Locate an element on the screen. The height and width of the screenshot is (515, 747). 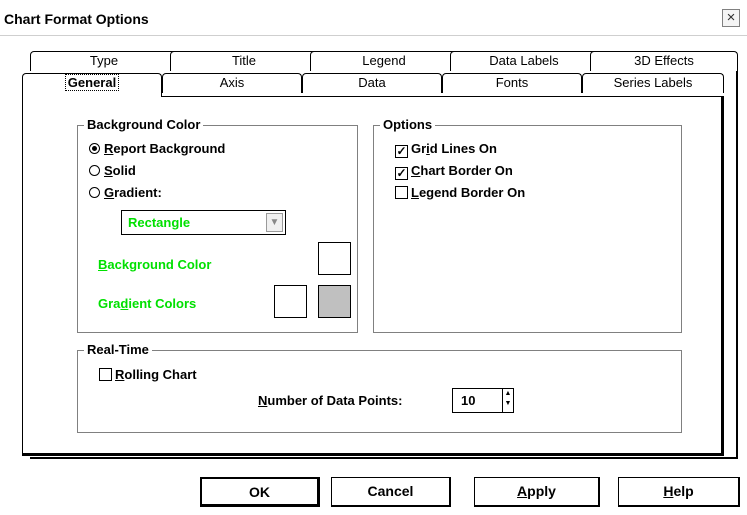
tab-3d-effects: 3D Effects is located at coordinates (664, 61).